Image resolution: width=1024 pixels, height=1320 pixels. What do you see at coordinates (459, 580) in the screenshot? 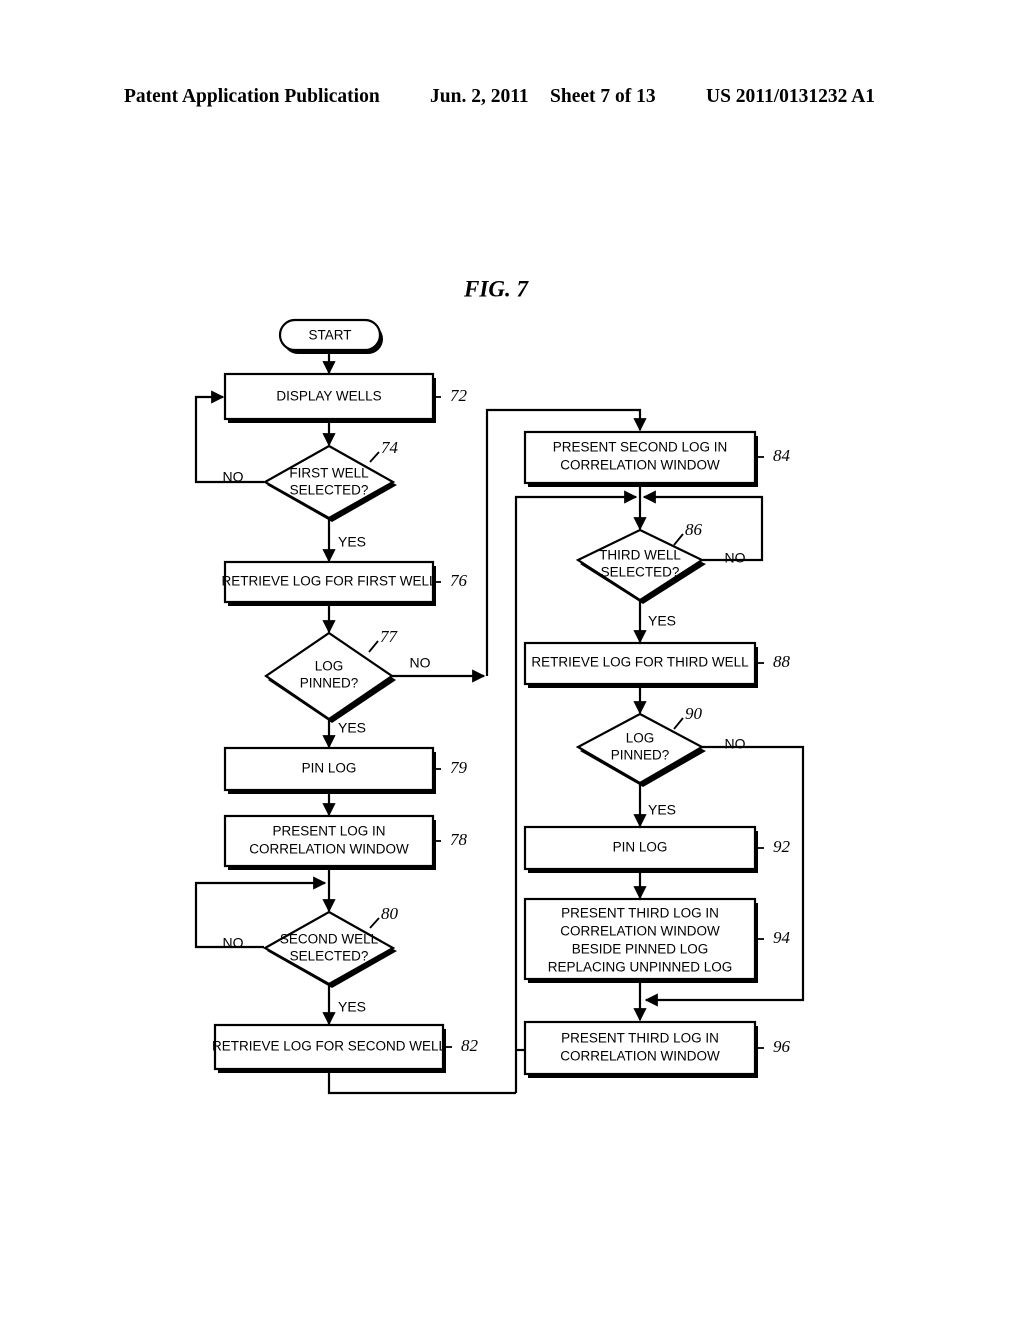
I see `ref-76: 76` at bounding box center [459, 580].